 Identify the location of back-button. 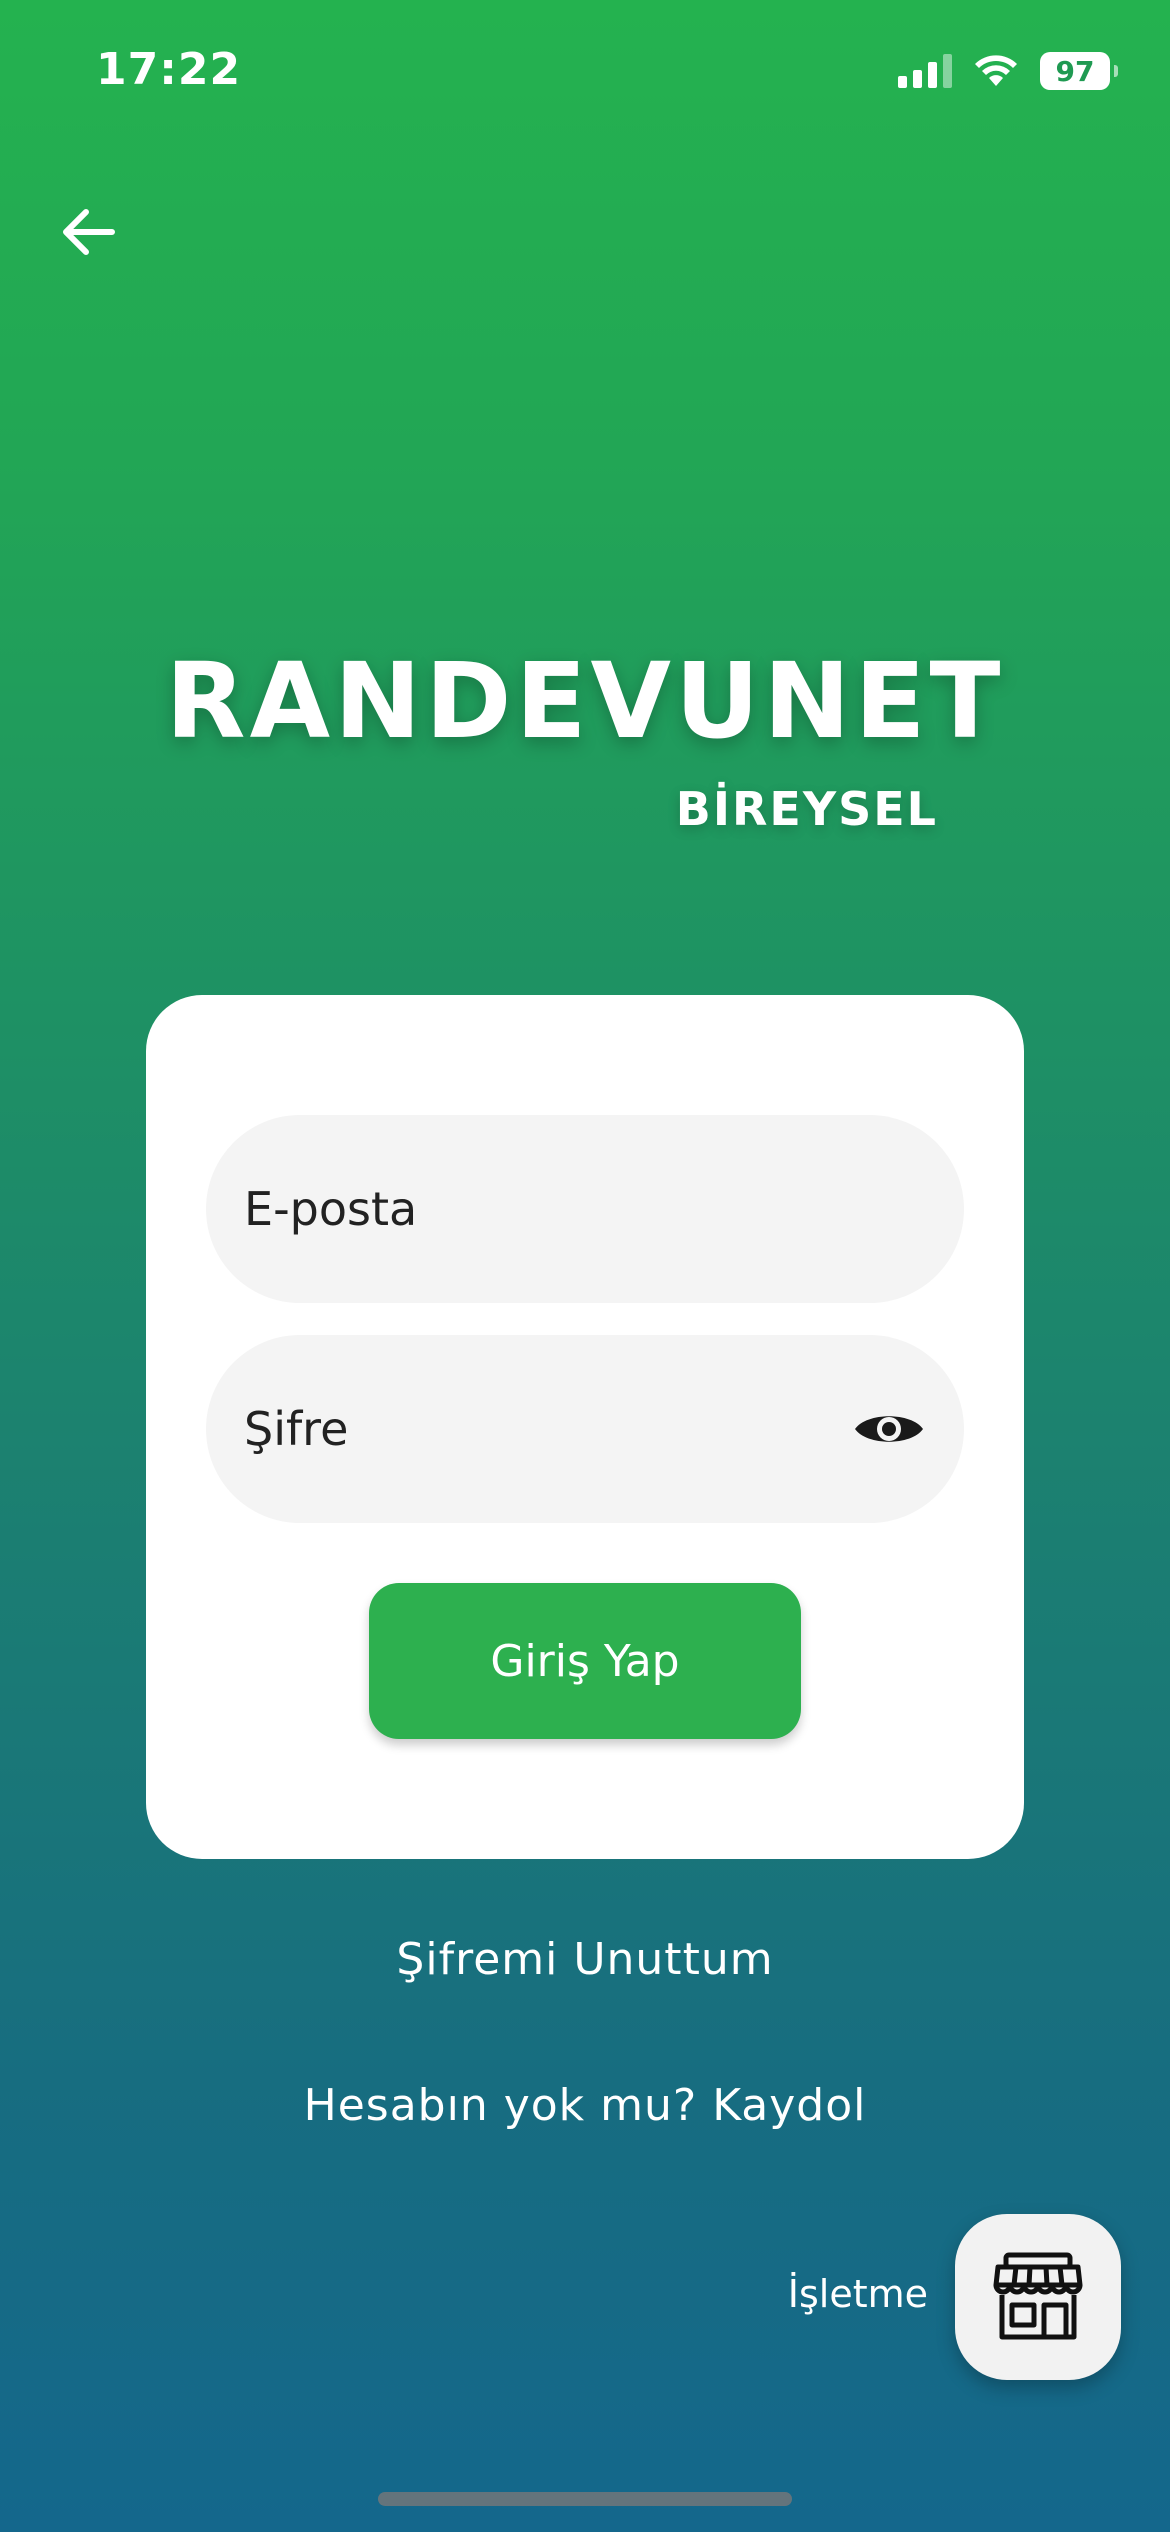
(88, 232).